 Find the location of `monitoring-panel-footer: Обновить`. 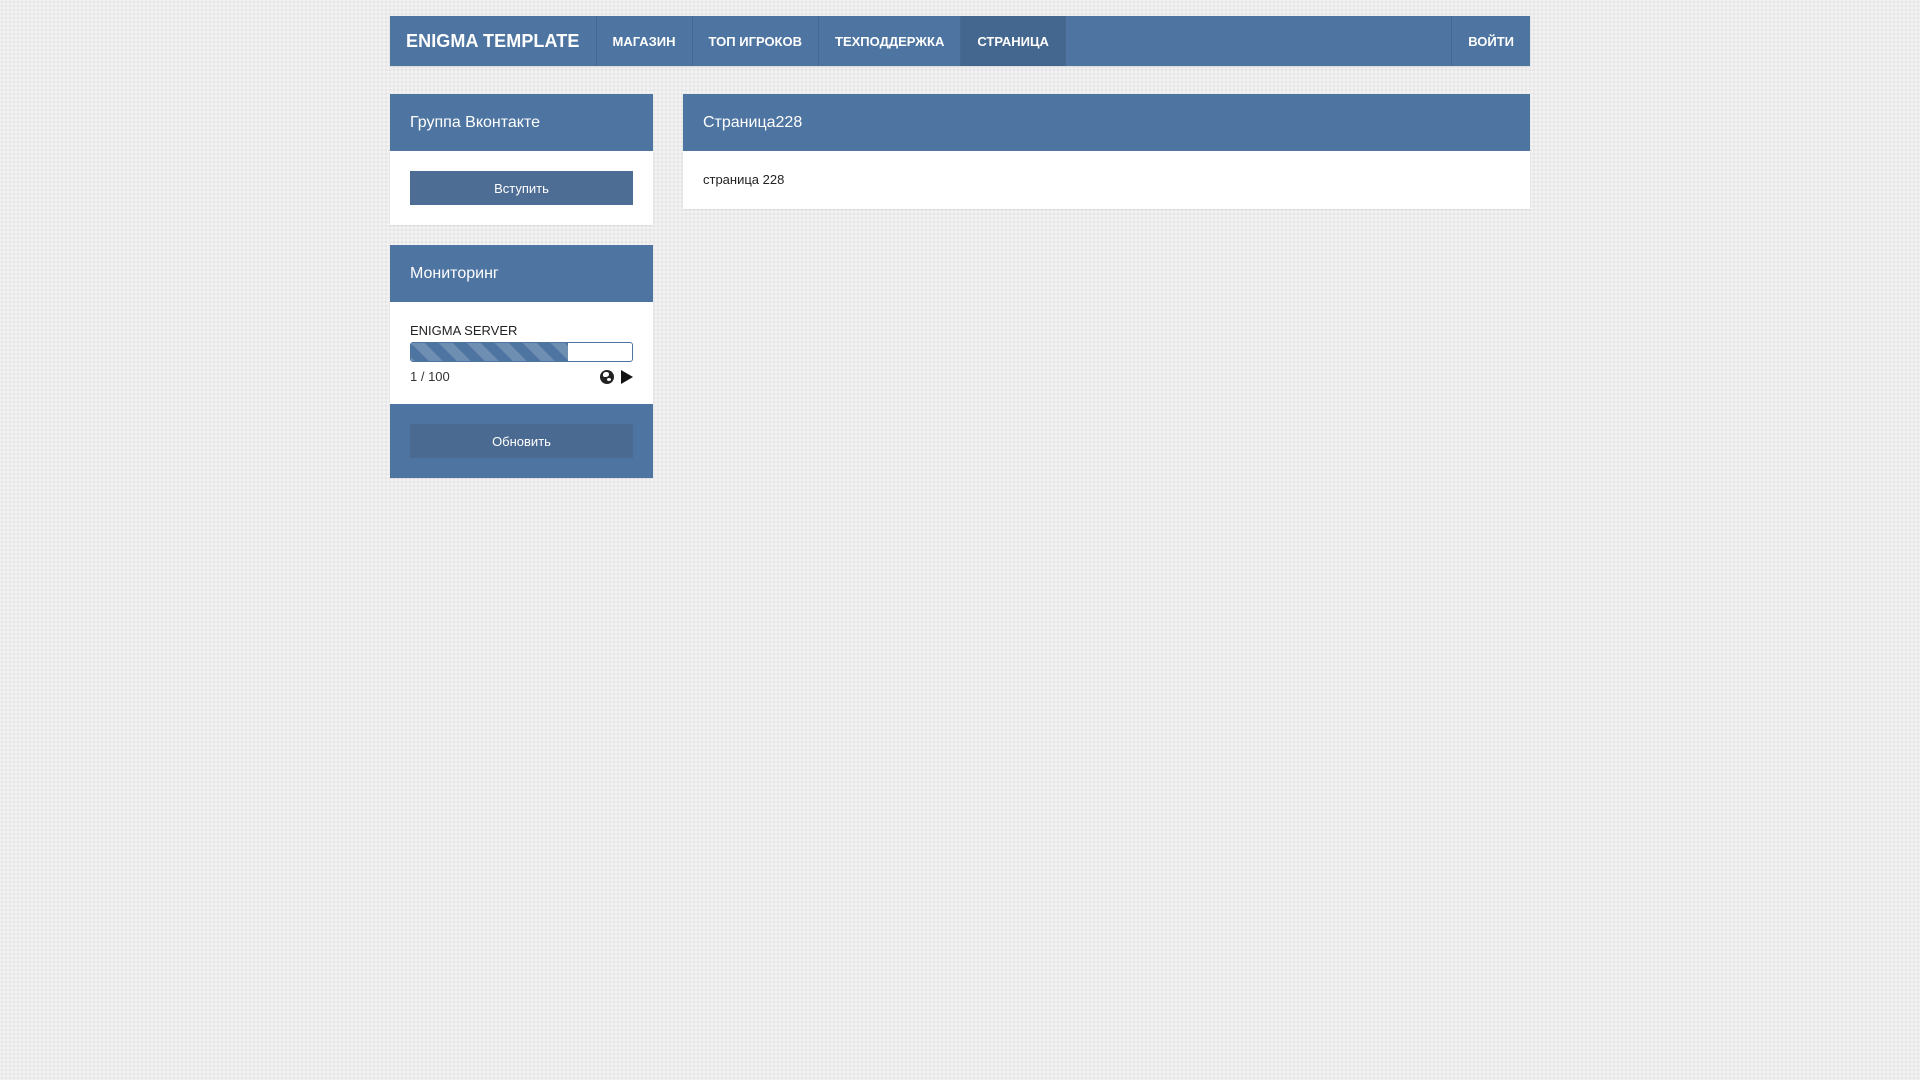

monitoring-panel-footer: Обновить is located at coordinates (521, 441).